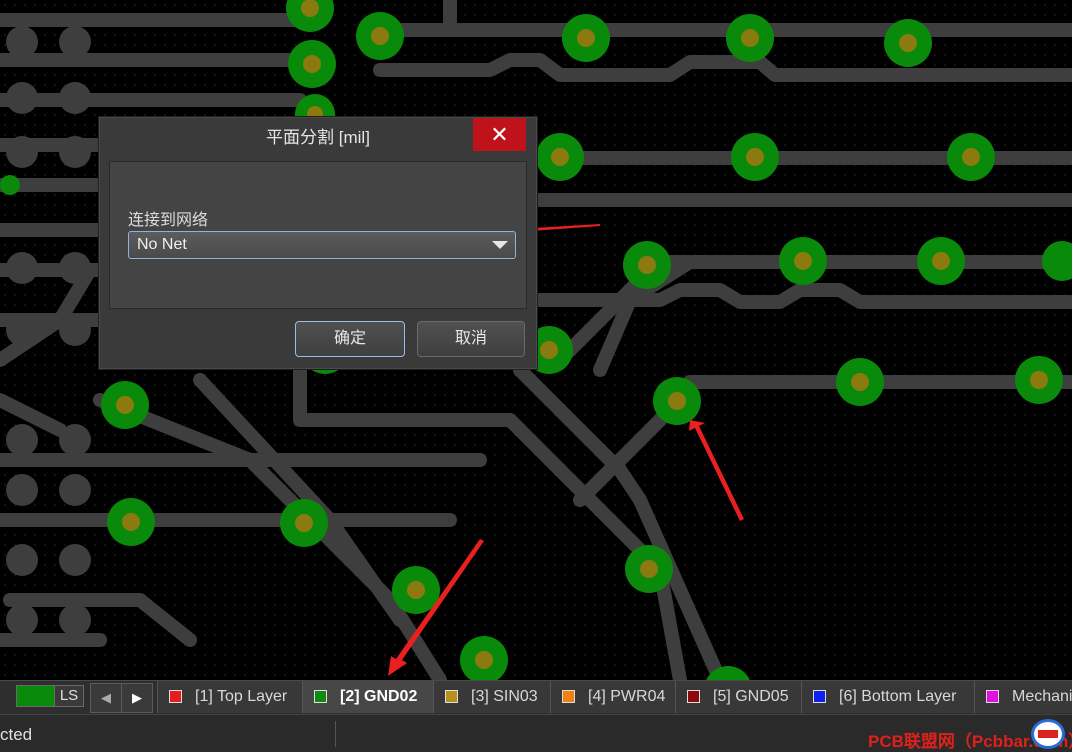  What do you see at coordinates (536, 733) in the screenshot?
I see `status-bar: cted PCB联盟网（Pcbbar.com）` at bounding box center [536, 733].